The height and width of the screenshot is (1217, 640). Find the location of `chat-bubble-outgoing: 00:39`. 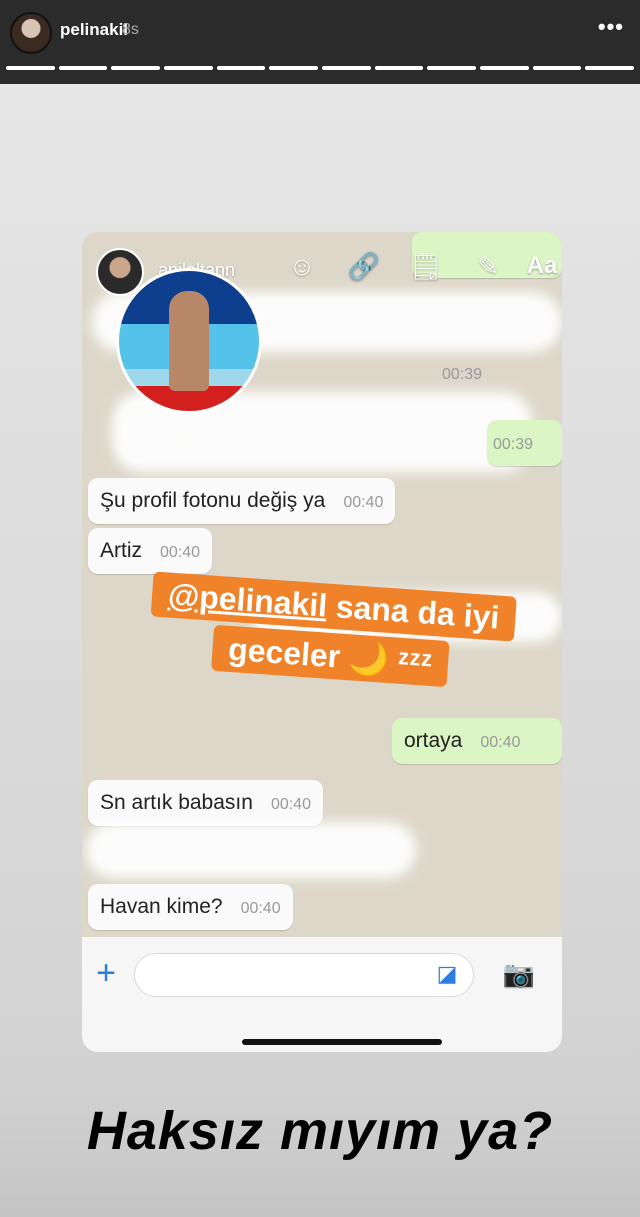

chat-bubble-outgoing: 00:39 is located at coordinates (524, 443).